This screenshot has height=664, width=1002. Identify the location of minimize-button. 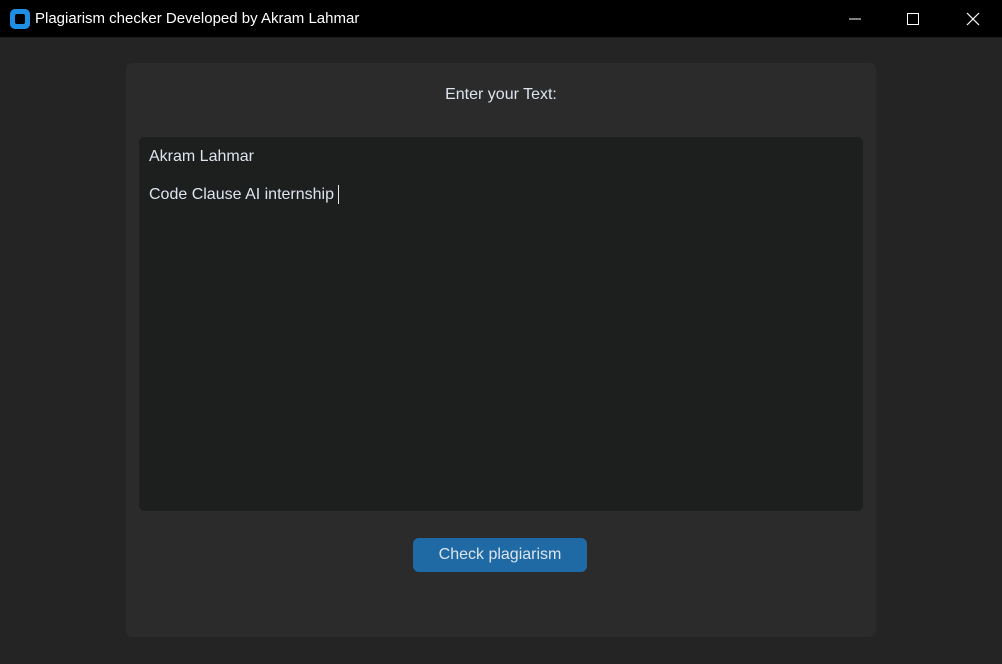
(855, 19).